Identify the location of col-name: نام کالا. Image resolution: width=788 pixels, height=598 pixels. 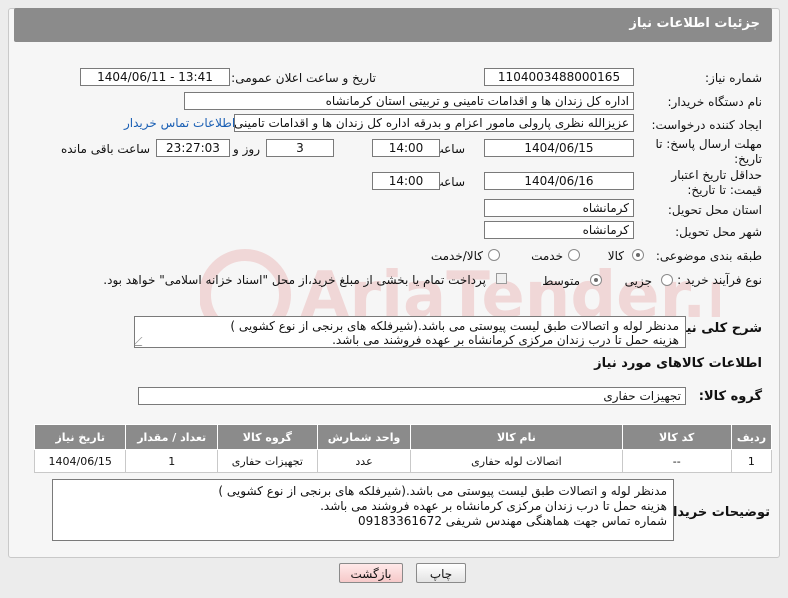
(516, 437).